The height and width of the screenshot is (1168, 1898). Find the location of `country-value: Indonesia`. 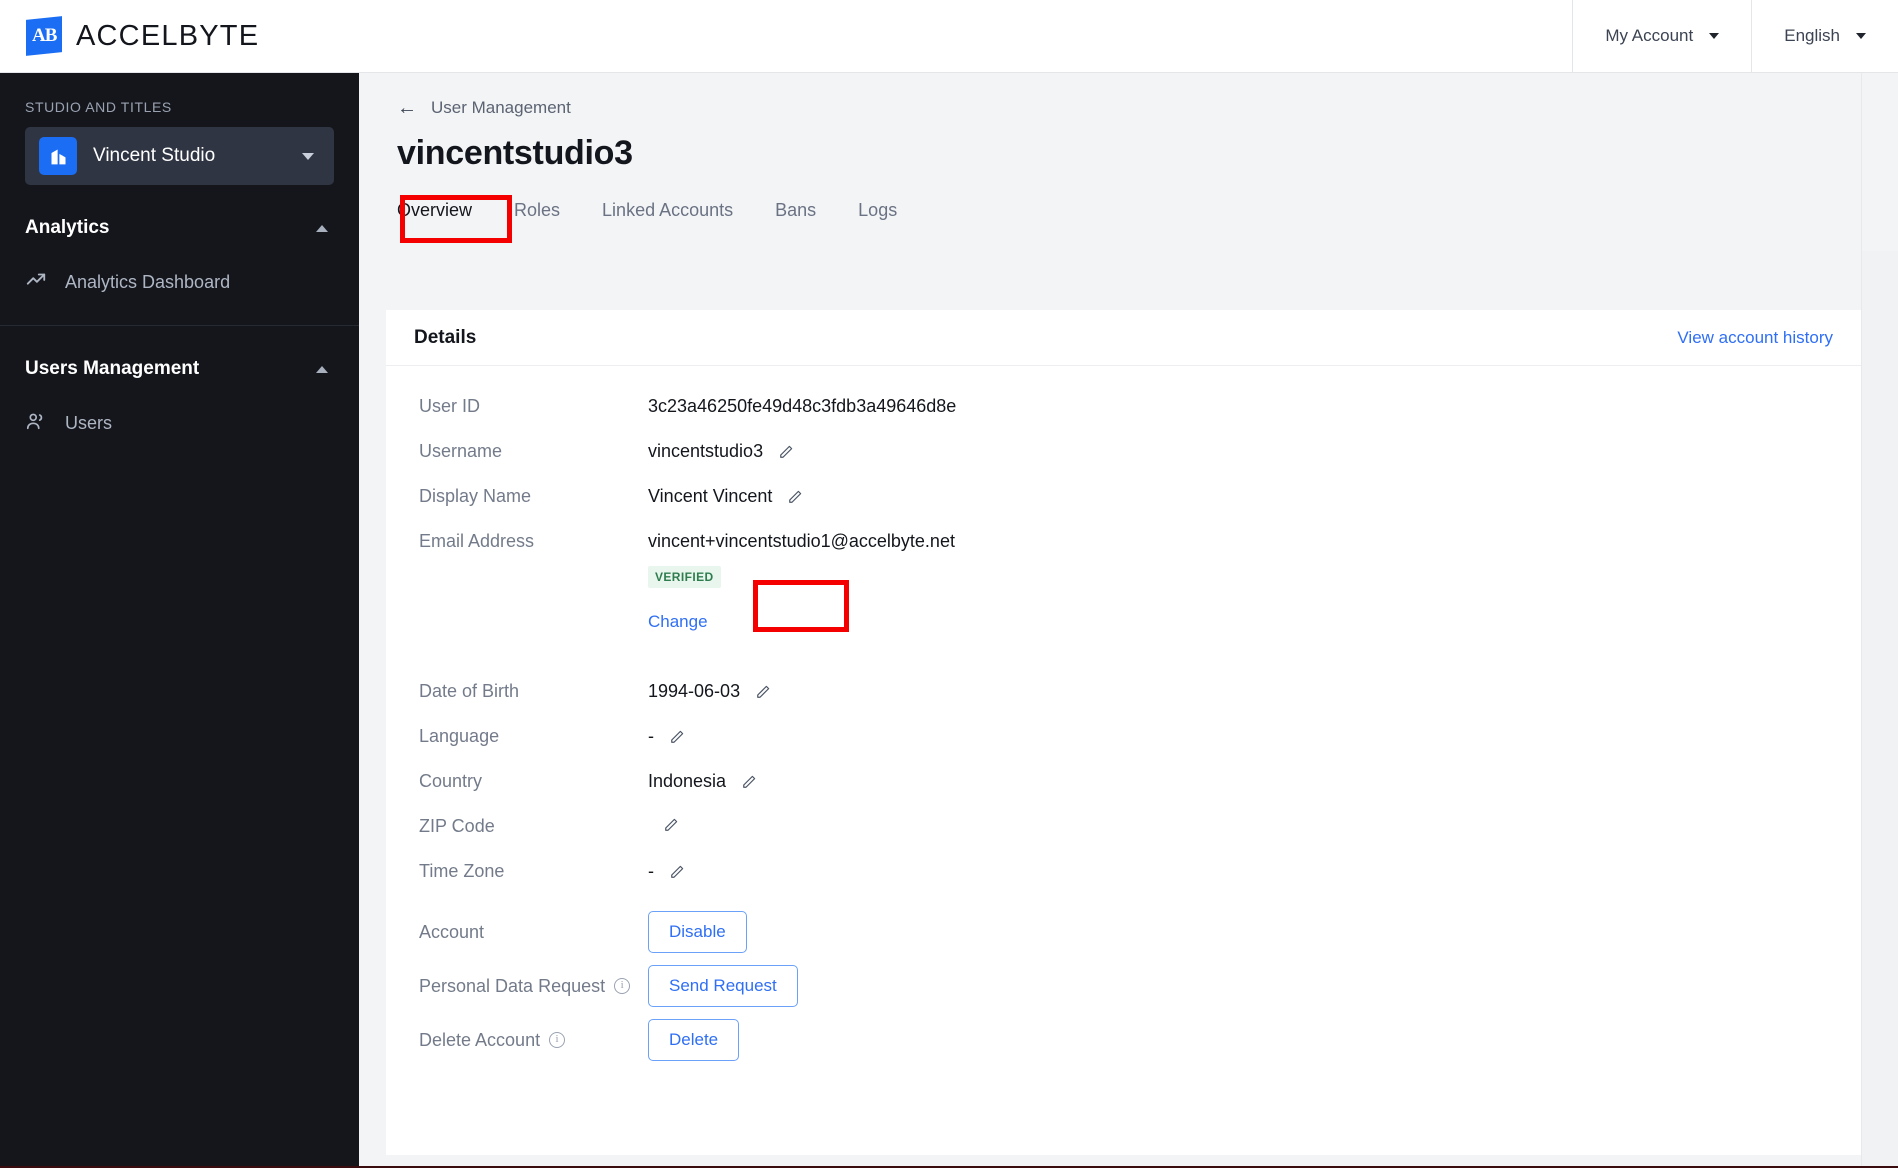

country-value: Indonesia is located at coordinates (687, 781).